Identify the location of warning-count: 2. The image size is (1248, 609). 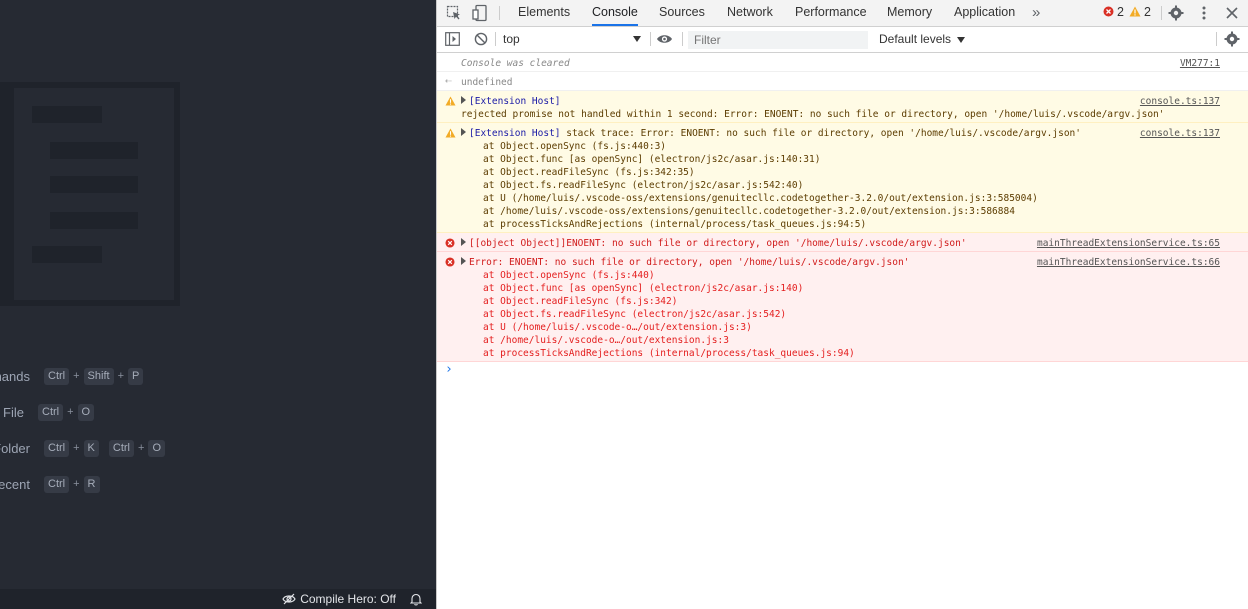
(1147, 13).